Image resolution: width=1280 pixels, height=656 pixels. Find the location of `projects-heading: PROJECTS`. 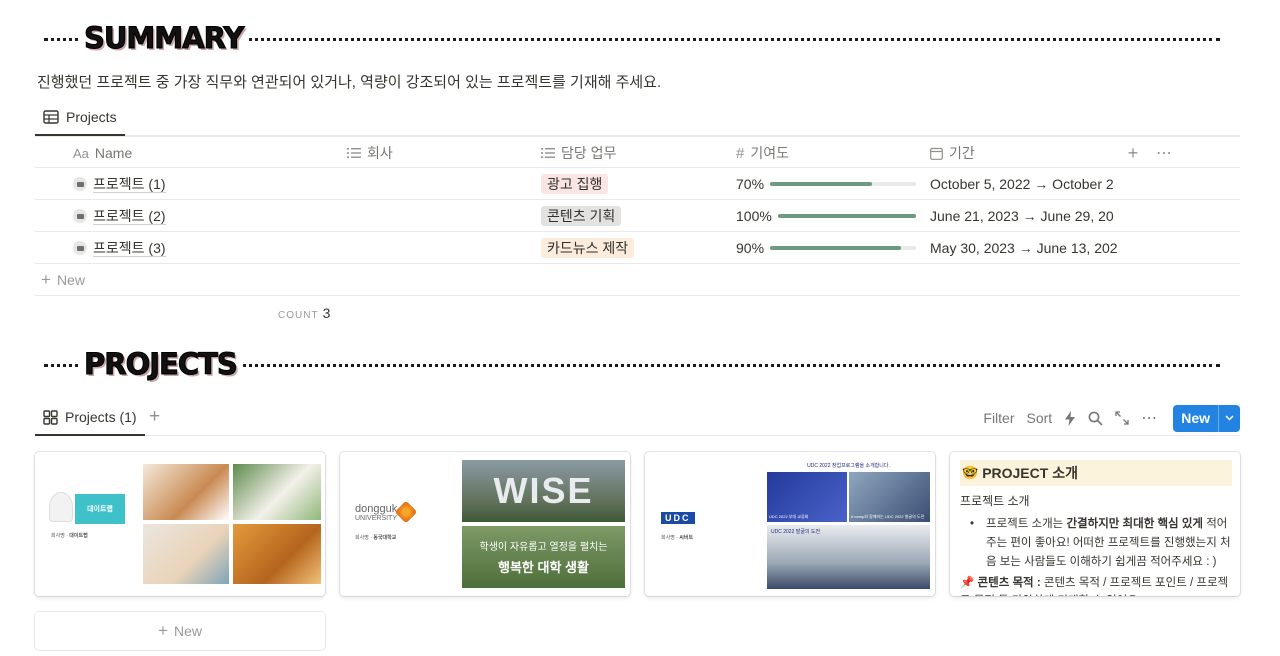

projects-heading: PROJECTS is located at coordinates (632, 364).